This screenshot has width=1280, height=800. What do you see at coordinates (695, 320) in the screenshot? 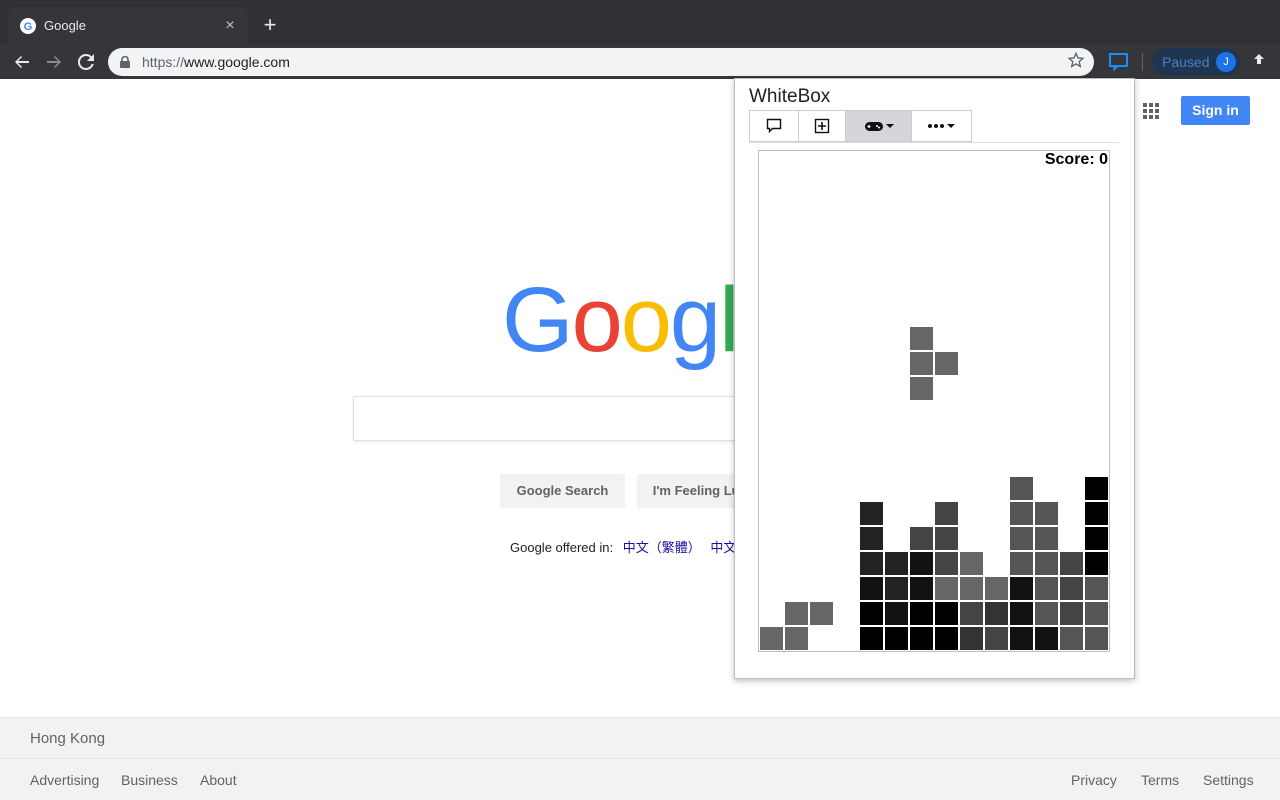
I see `logo-letter: g` at bounding box center [695, 320].